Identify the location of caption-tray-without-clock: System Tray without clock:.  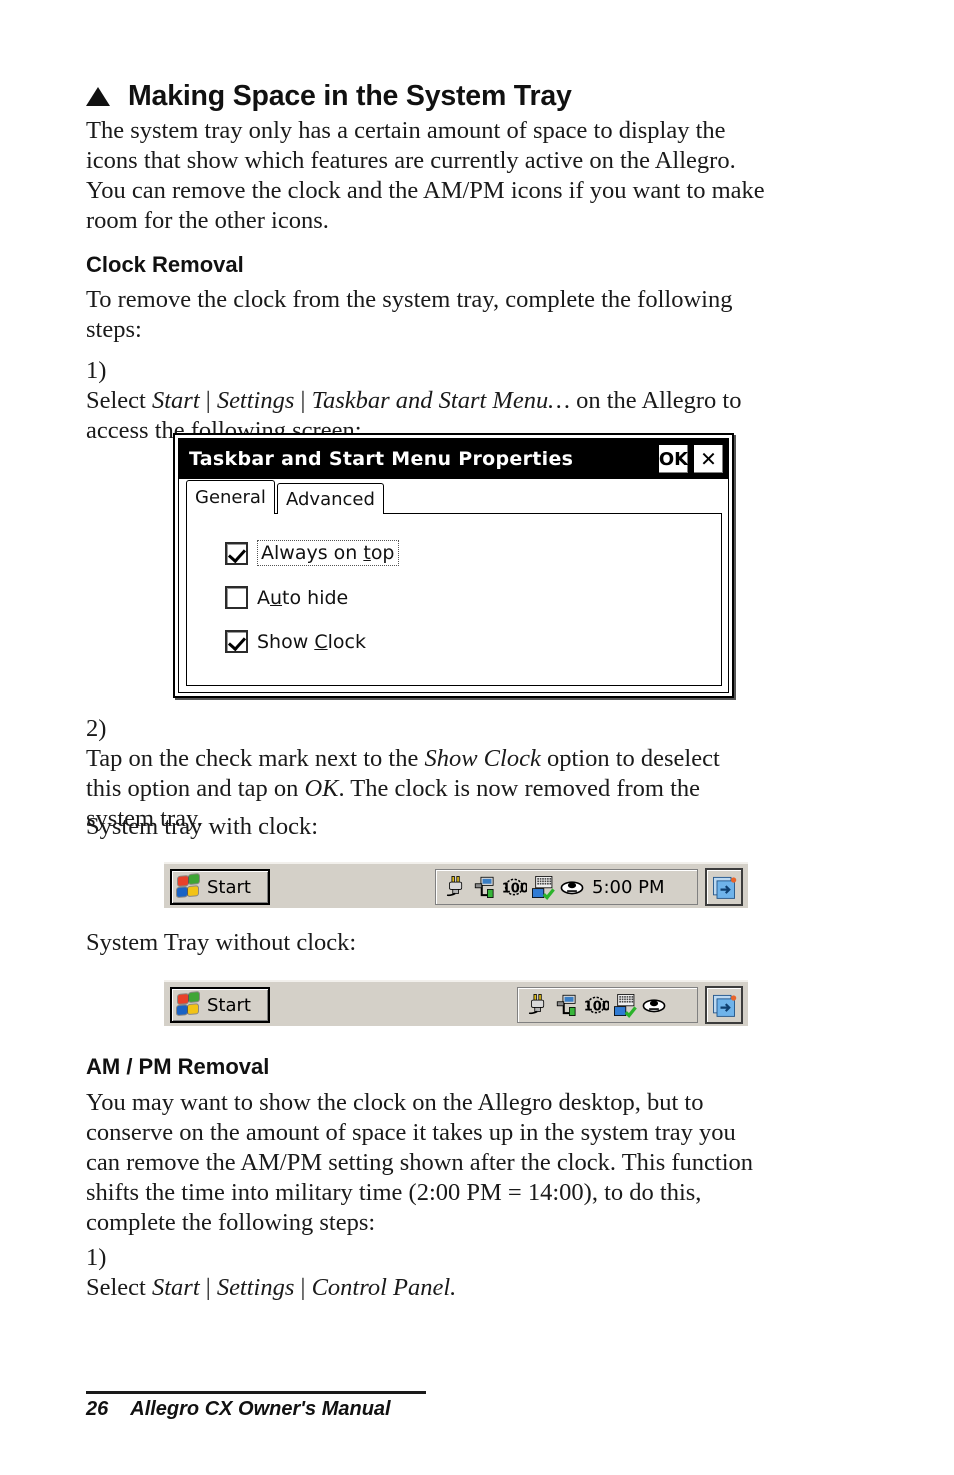
(221, 942).